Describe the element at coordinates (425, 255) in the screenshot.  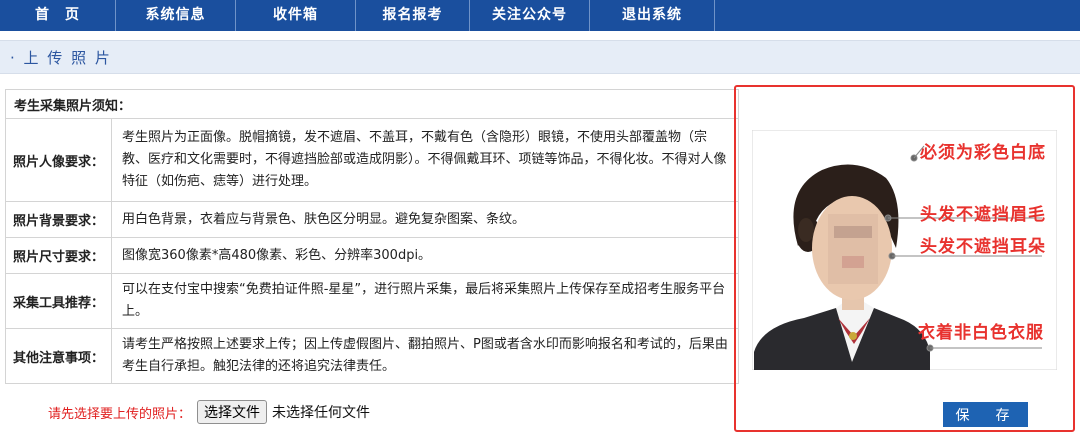
I see `row-text: 图像宽360像素*高480像素、彩色、分辨率300dpi。` at that location.